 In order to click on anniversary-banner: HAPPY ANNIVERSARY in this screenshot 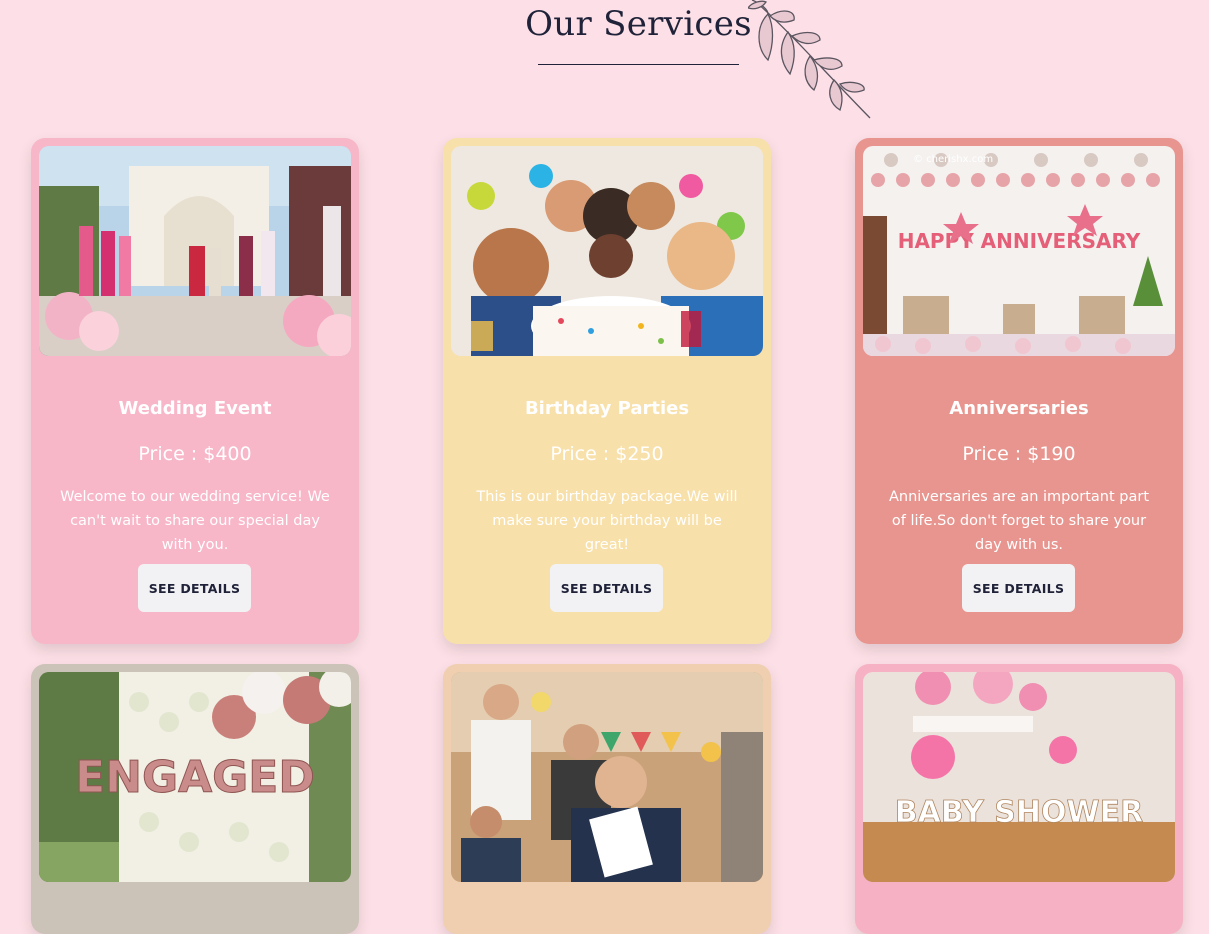, I will do `click(1019, 241)`.